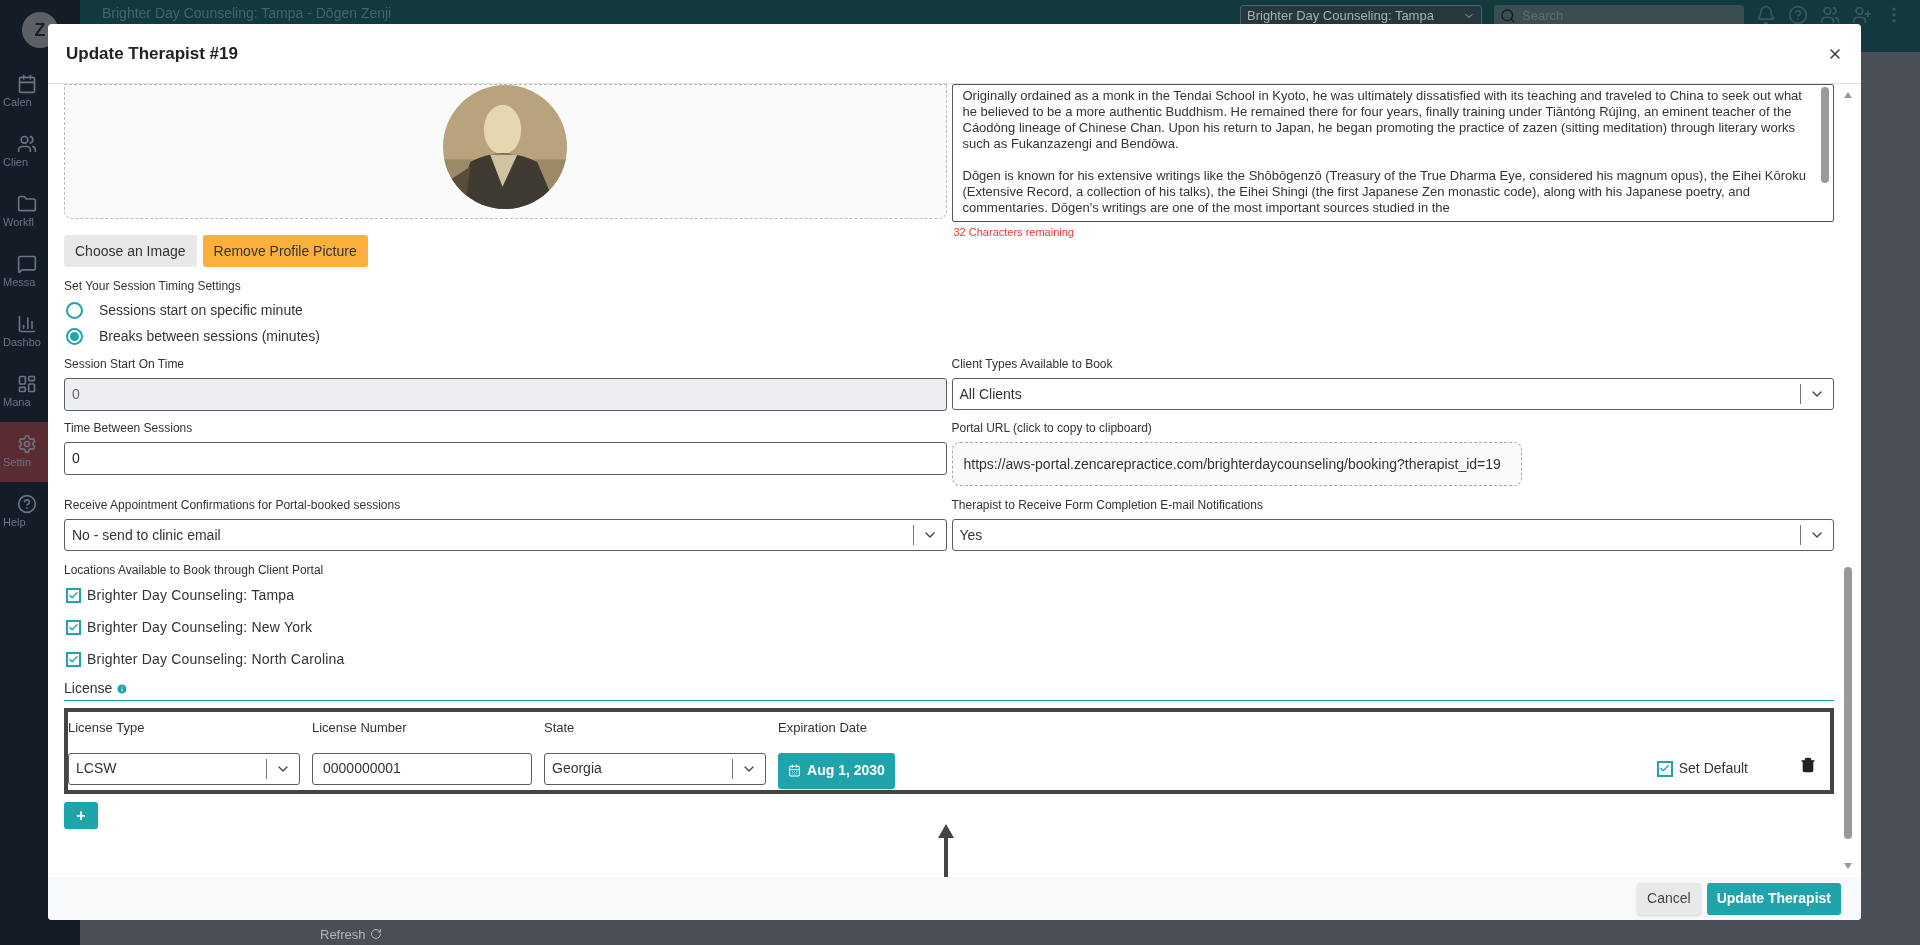 Image resolution: width=1920 pixels, height=945 pixels. What do you see at coordinates (1107, 505) in the screenshot?
I see `field-label: Therapist to Receive Form Completion E-mail Notifications` at bounding box center [1107, 505].